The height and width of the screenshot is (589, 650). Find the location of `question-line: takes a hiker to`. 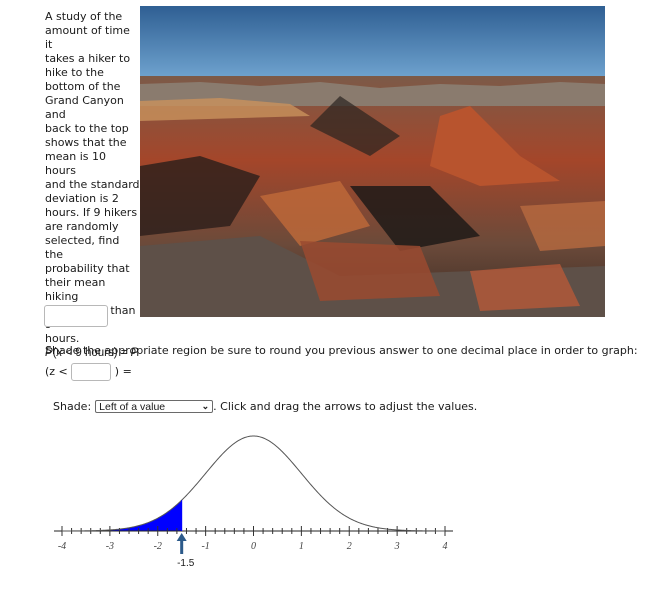

question-line: takes a hiker to is located at coordinates (88, 58).